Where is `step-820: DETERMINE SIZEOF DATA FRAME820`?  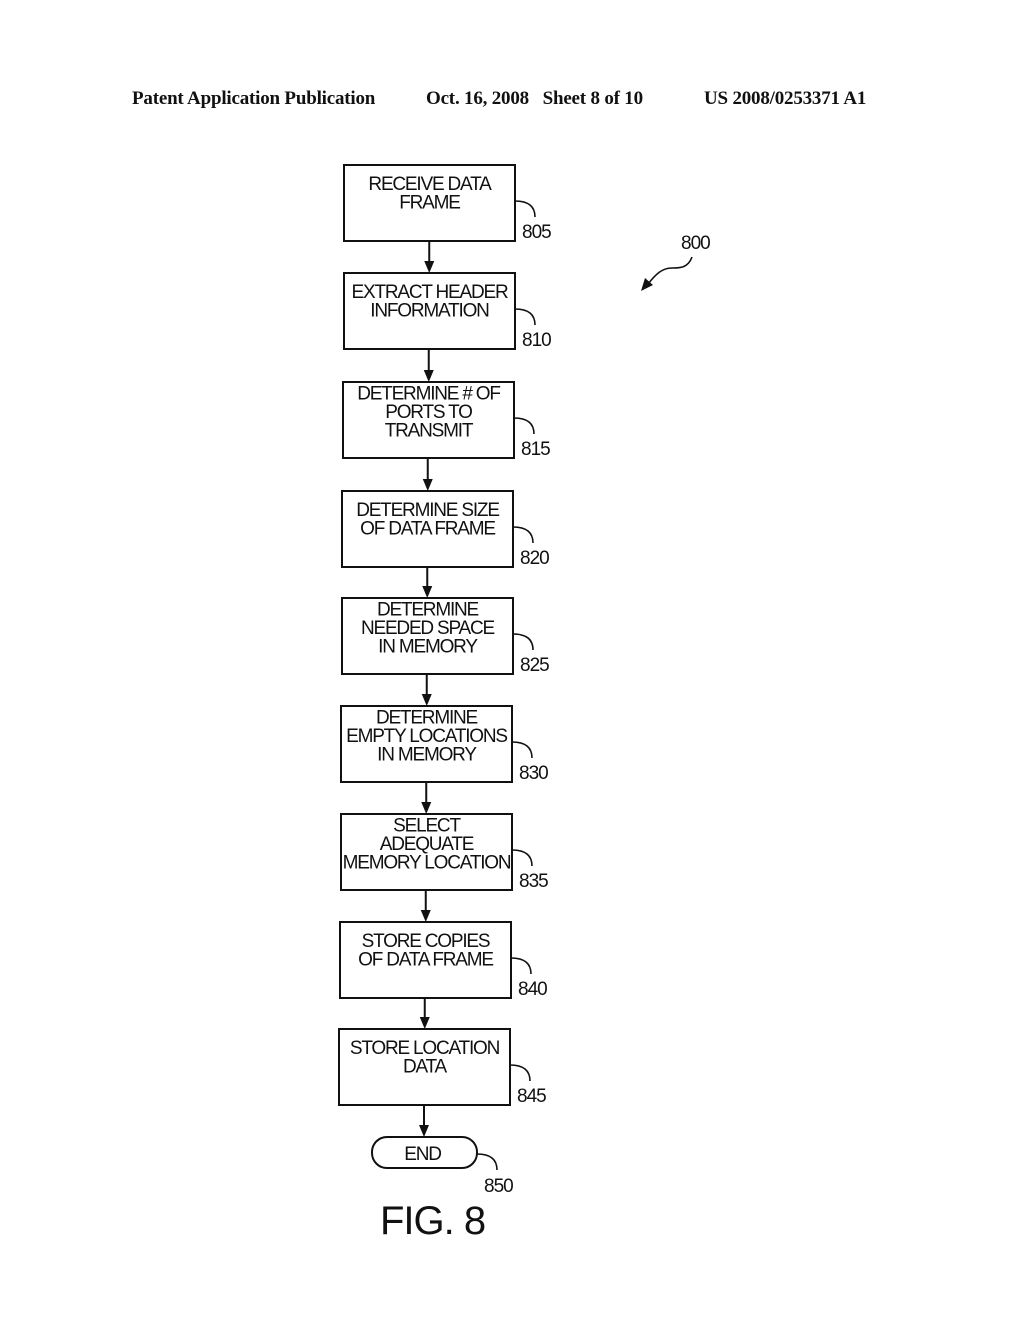 step-820: DETERMINE SIZEOF DATA FRAME820 is located at coordinates (445, 529).